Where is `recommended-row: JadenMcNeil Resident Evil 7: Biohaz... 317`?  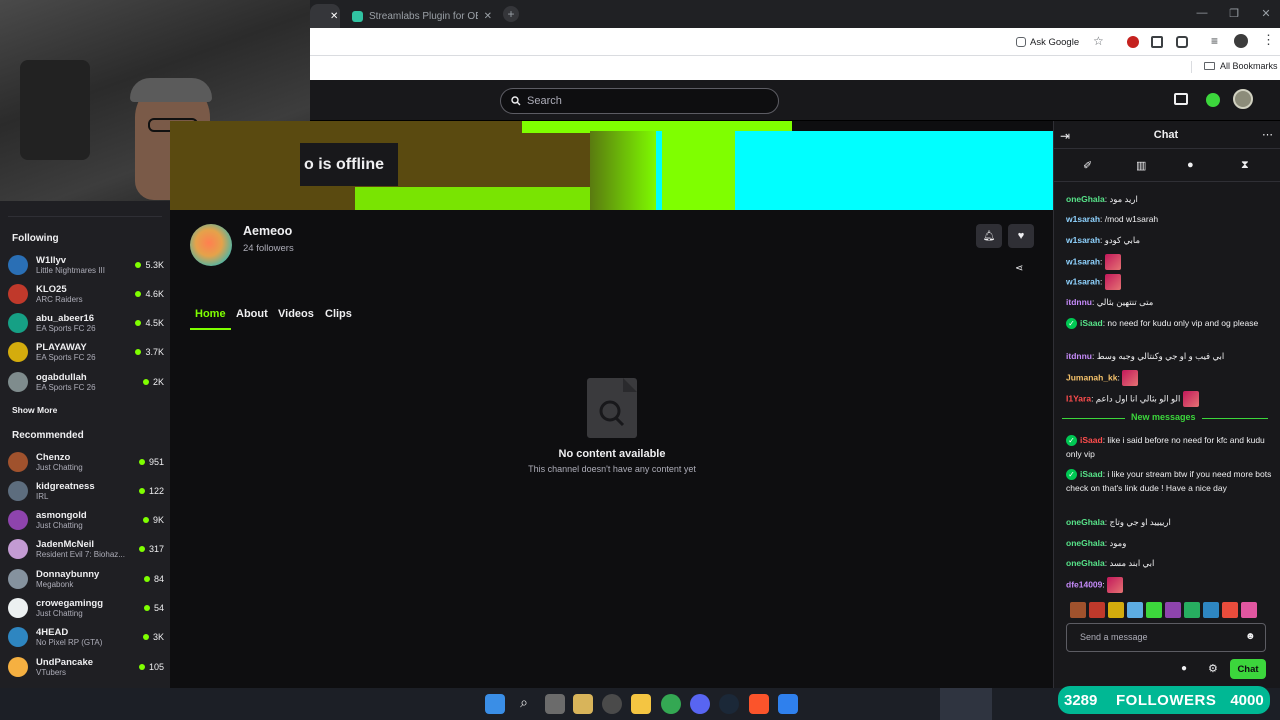 recommended-row: JadenMcNeil Resident Evil 7: Biohaz... 317 is located at coordinates (86, 549).